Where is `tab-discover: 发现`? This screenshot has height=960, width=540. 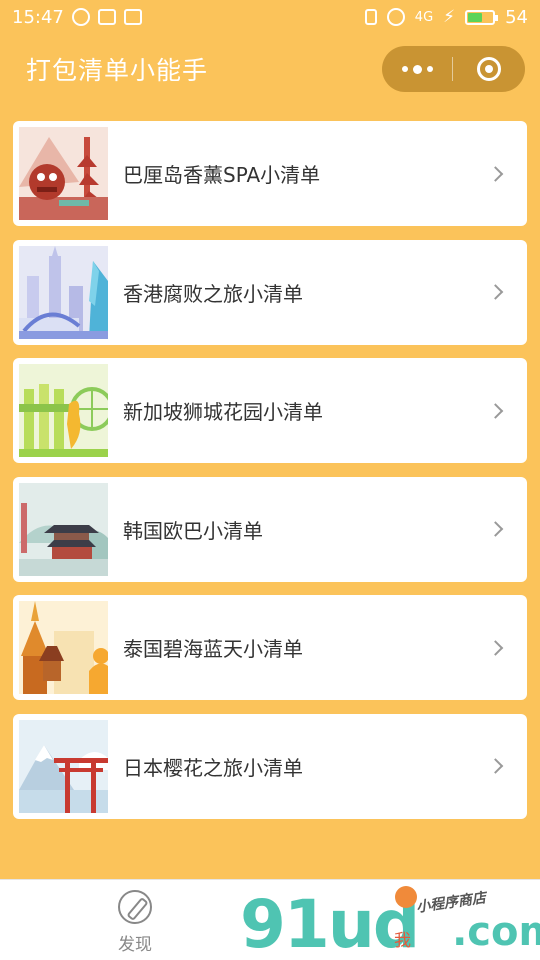
tab-discover: 发现 is located at coordinates (135, 922).